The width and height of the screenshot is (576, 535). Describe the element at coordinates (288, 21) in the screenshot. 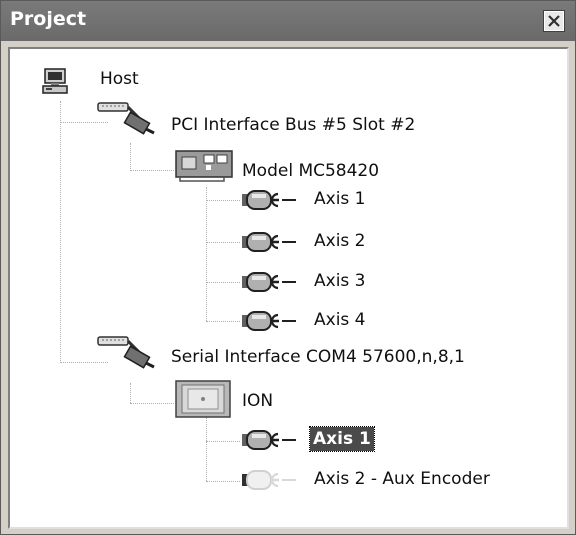

I see `panel-titlebar: Project` at that location.